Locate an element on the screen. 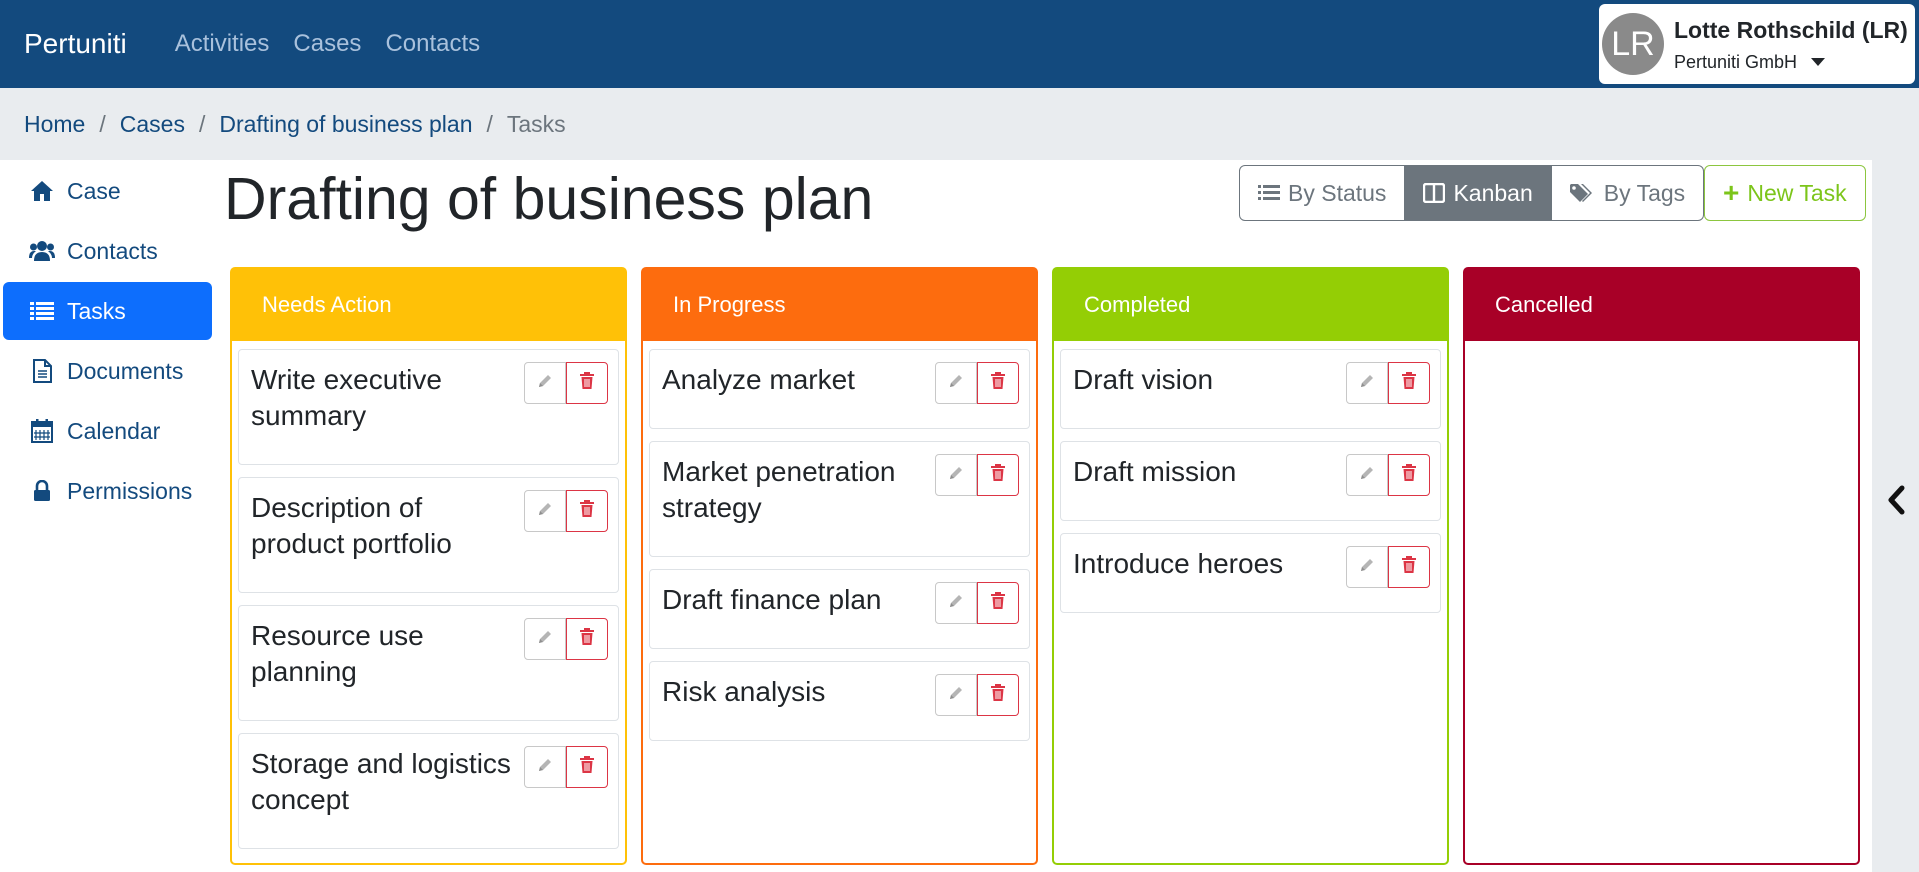  task-card: Draft finance plan is located at coordinates (839, 609).